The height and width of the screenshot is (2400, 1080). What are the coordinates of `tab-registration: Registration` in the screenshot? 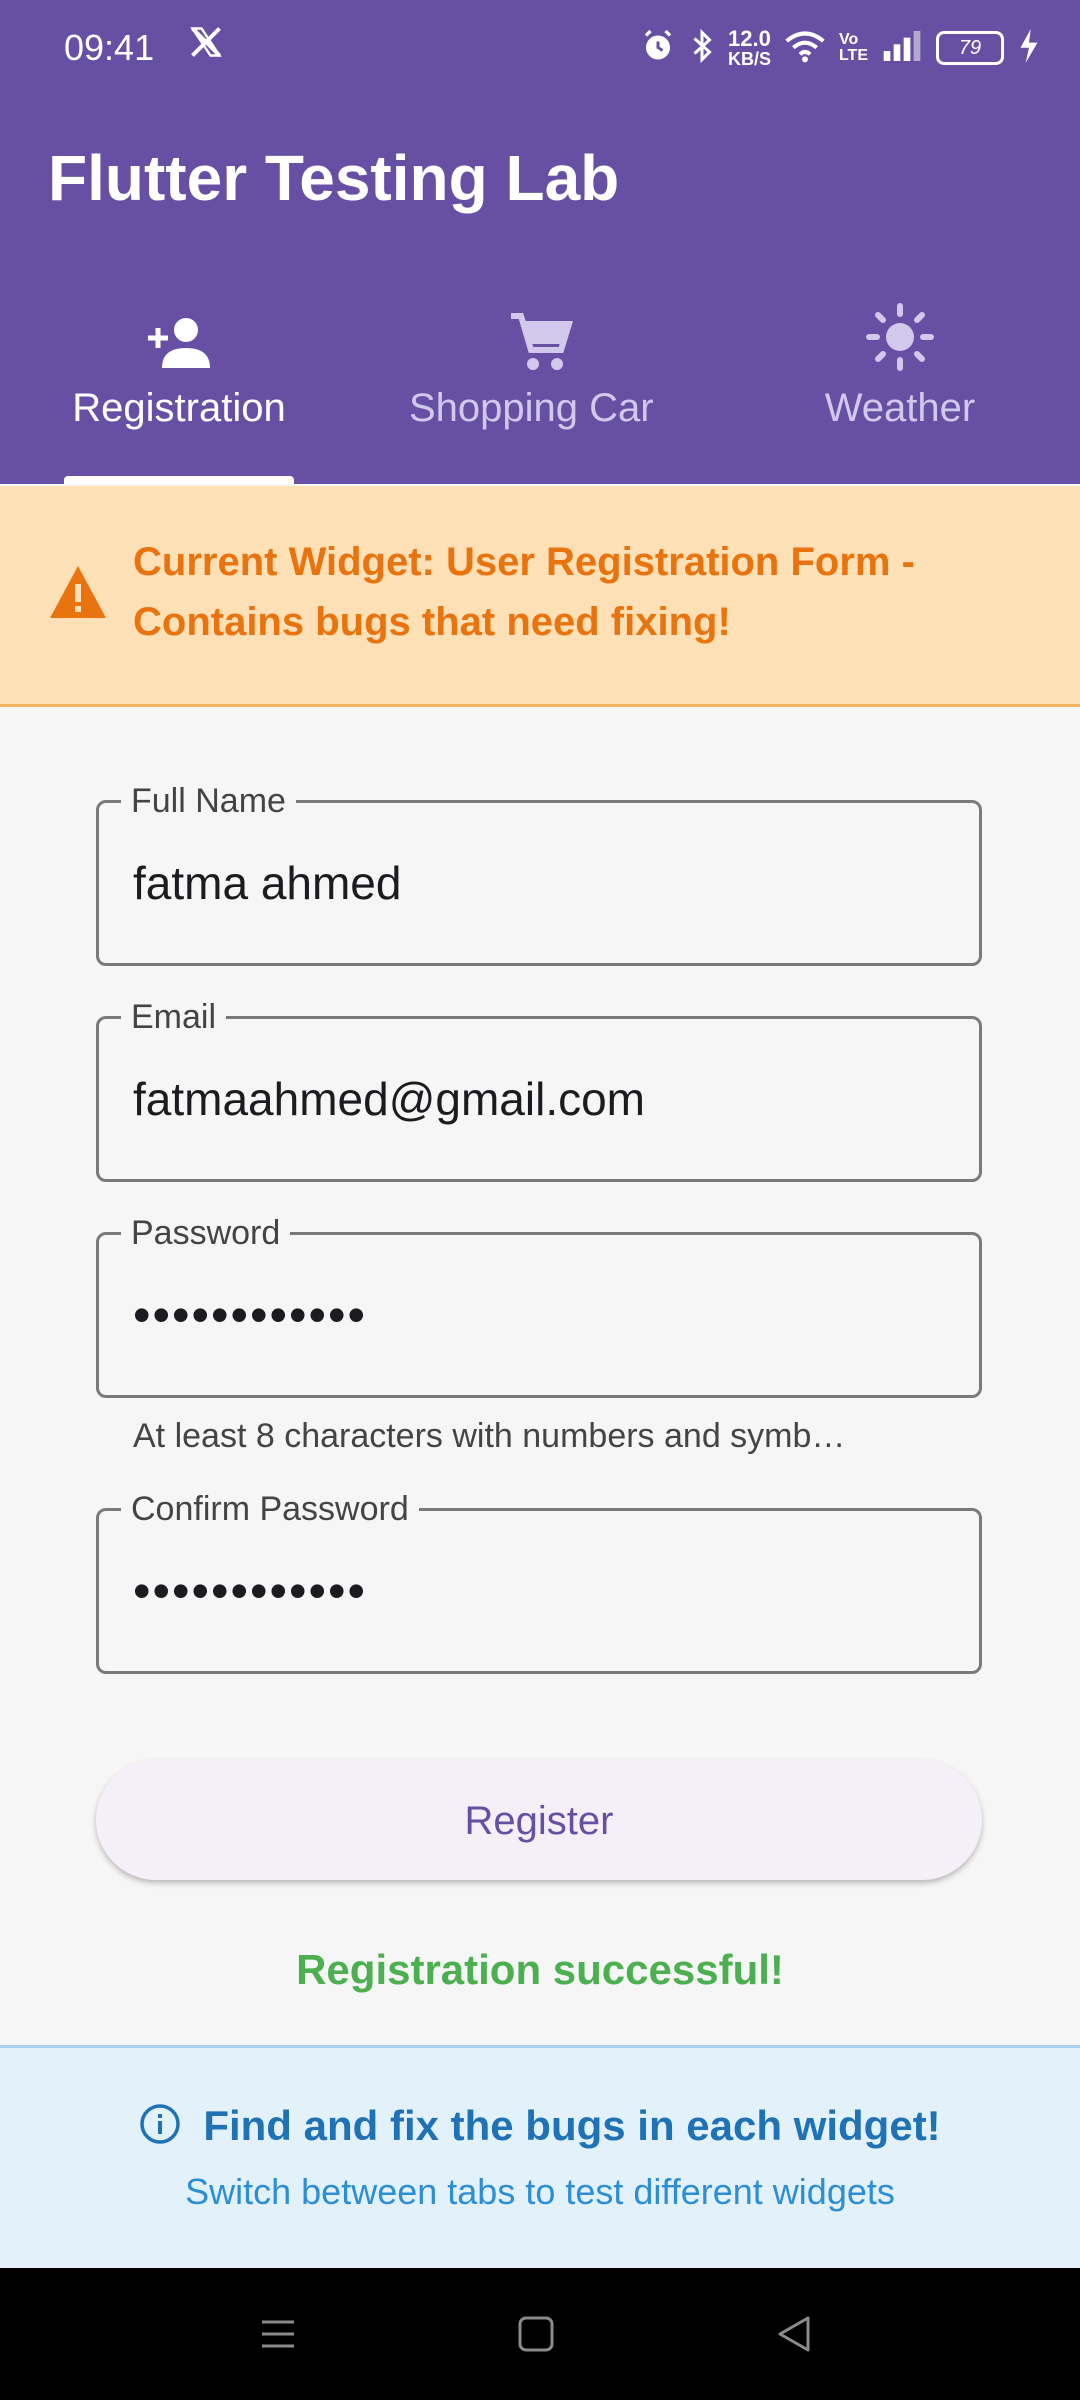 It's located at (179, 388).